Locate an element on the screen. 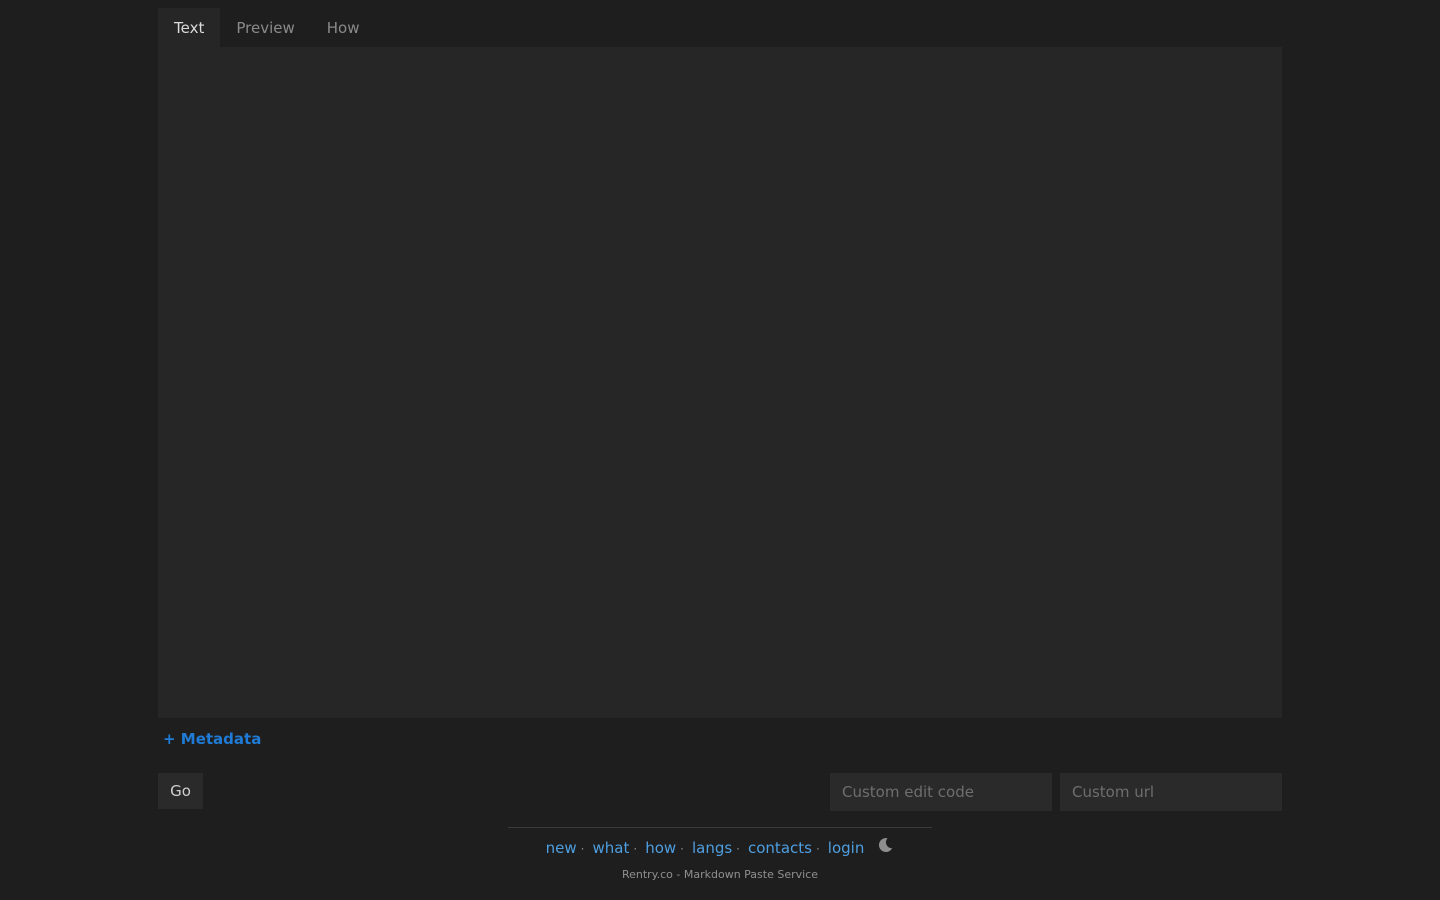 The width and height of the screenshot is (1440, 900). site-tagline: Rentry.co - Markdown Paste Service is located at coordinates (720, 874).